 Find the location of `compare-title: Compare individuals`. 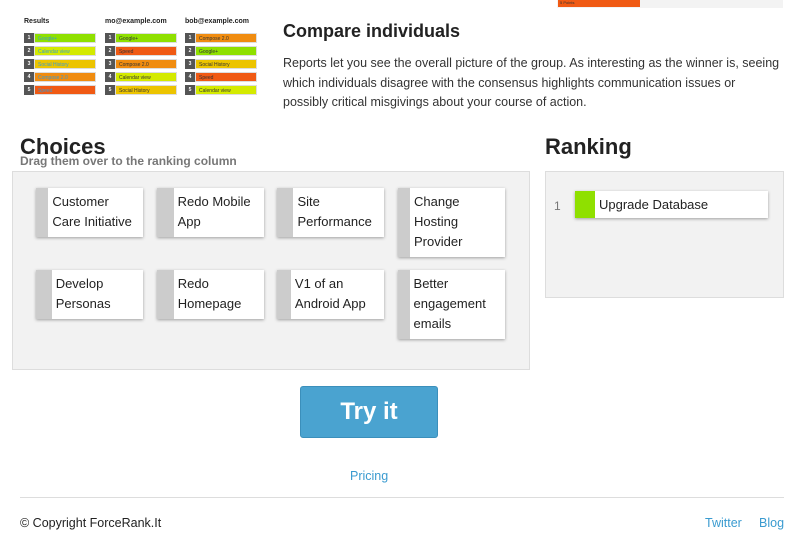

compare-title: Compare individuals is located at coordinates (372, 31).